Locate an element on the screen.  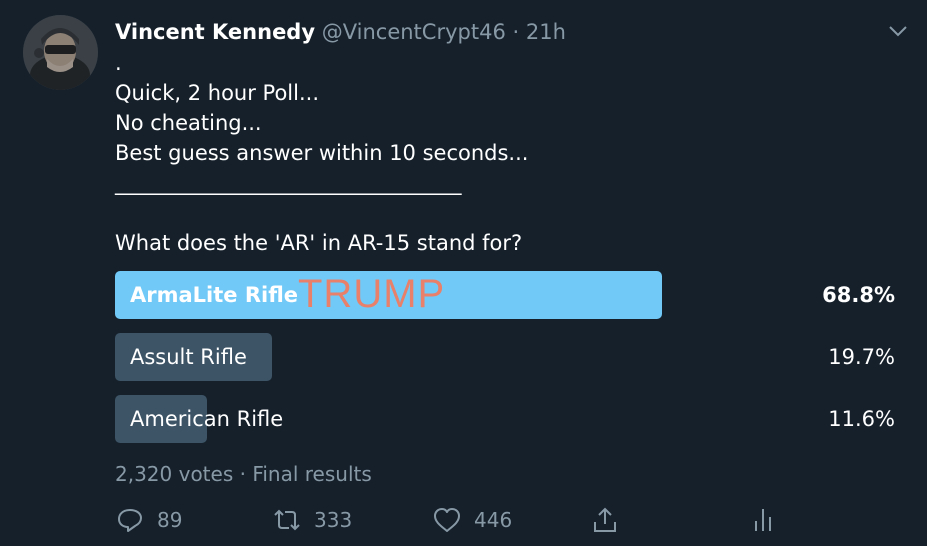
like-count: 446 is located at coordinates (493, 520).